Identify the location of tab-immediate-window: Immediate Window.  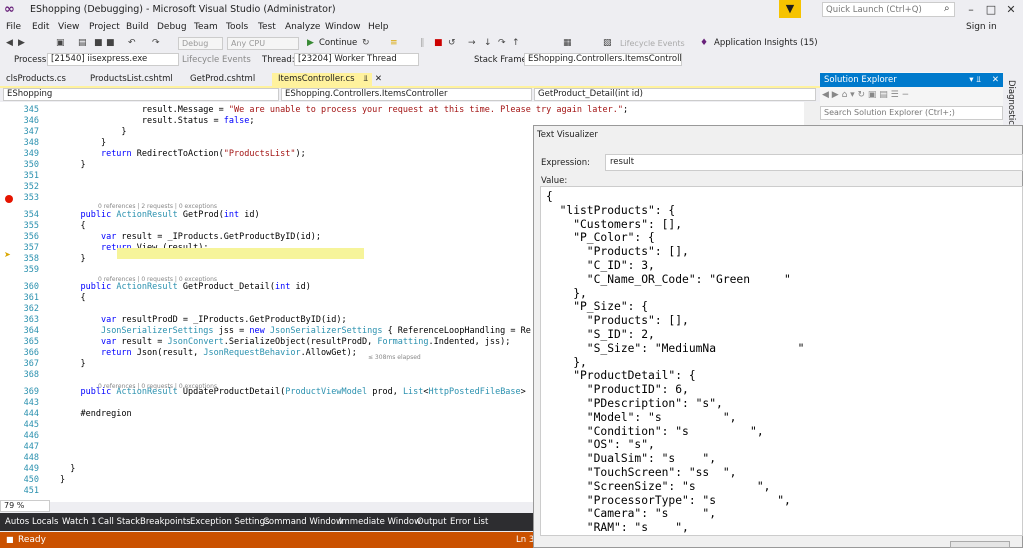
(380, 522).